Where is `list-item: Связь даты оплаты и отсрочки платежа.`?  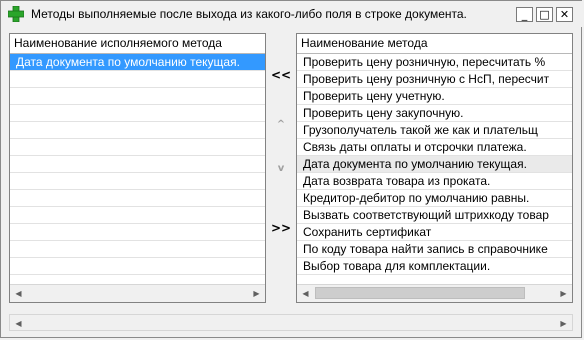 list-item: Связь даты оплаты и отсрочки платежа. is located at coordinates (434, 147).